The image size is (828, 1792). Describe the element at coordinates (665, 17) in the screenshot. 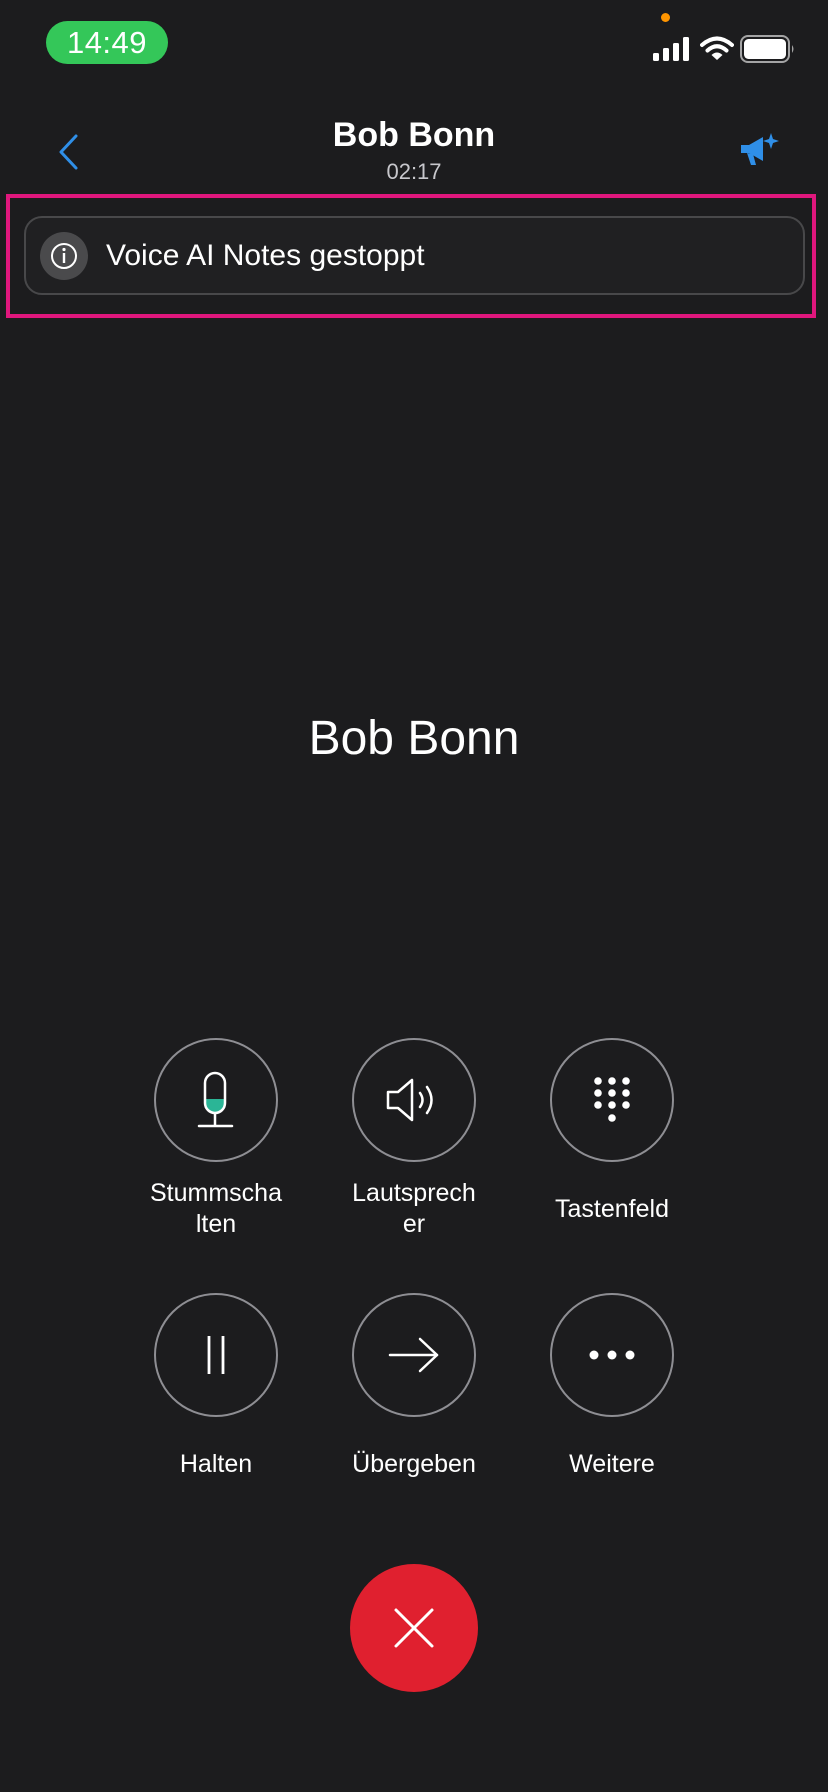

I see `privacy-indicator-dot` at that location.